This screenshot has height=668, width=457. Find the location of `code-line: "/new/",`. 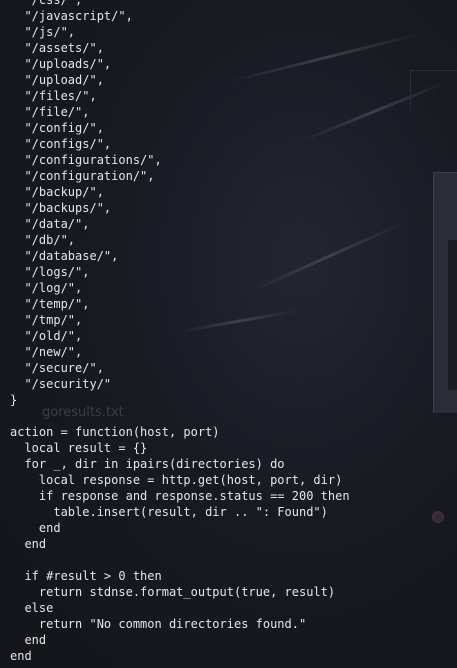

code-line: "/new/", is located at coordinates (46, 352).